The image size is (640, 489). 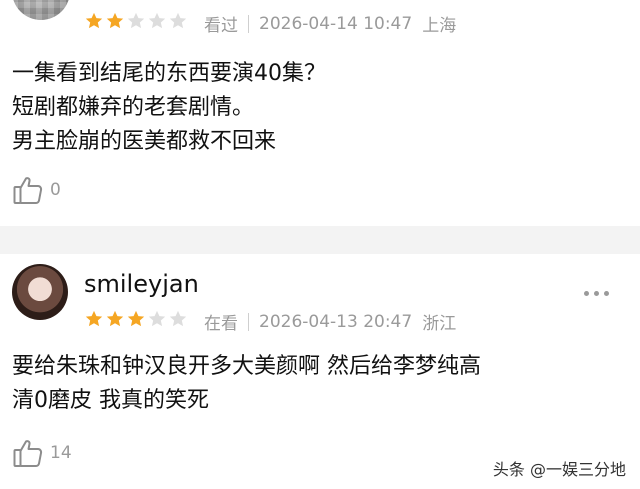 What do you see at coordinates (141, 284) in the screenshot?
I see `username: smileyjan` at bounding box center [141, 284].